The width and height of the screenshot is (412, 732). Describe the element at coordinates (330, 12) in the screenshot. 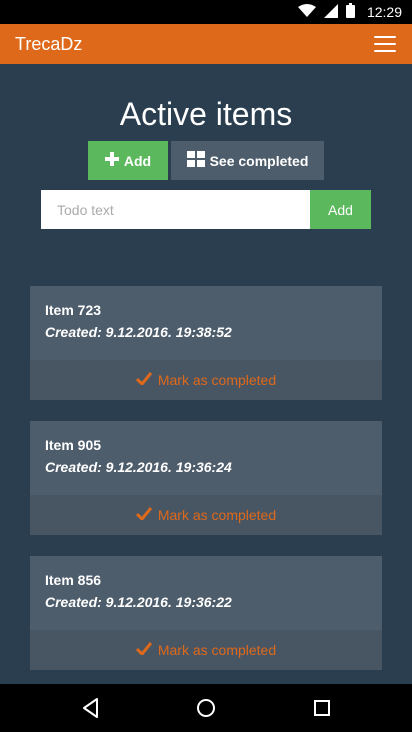

I see `signal-icon` at that location.